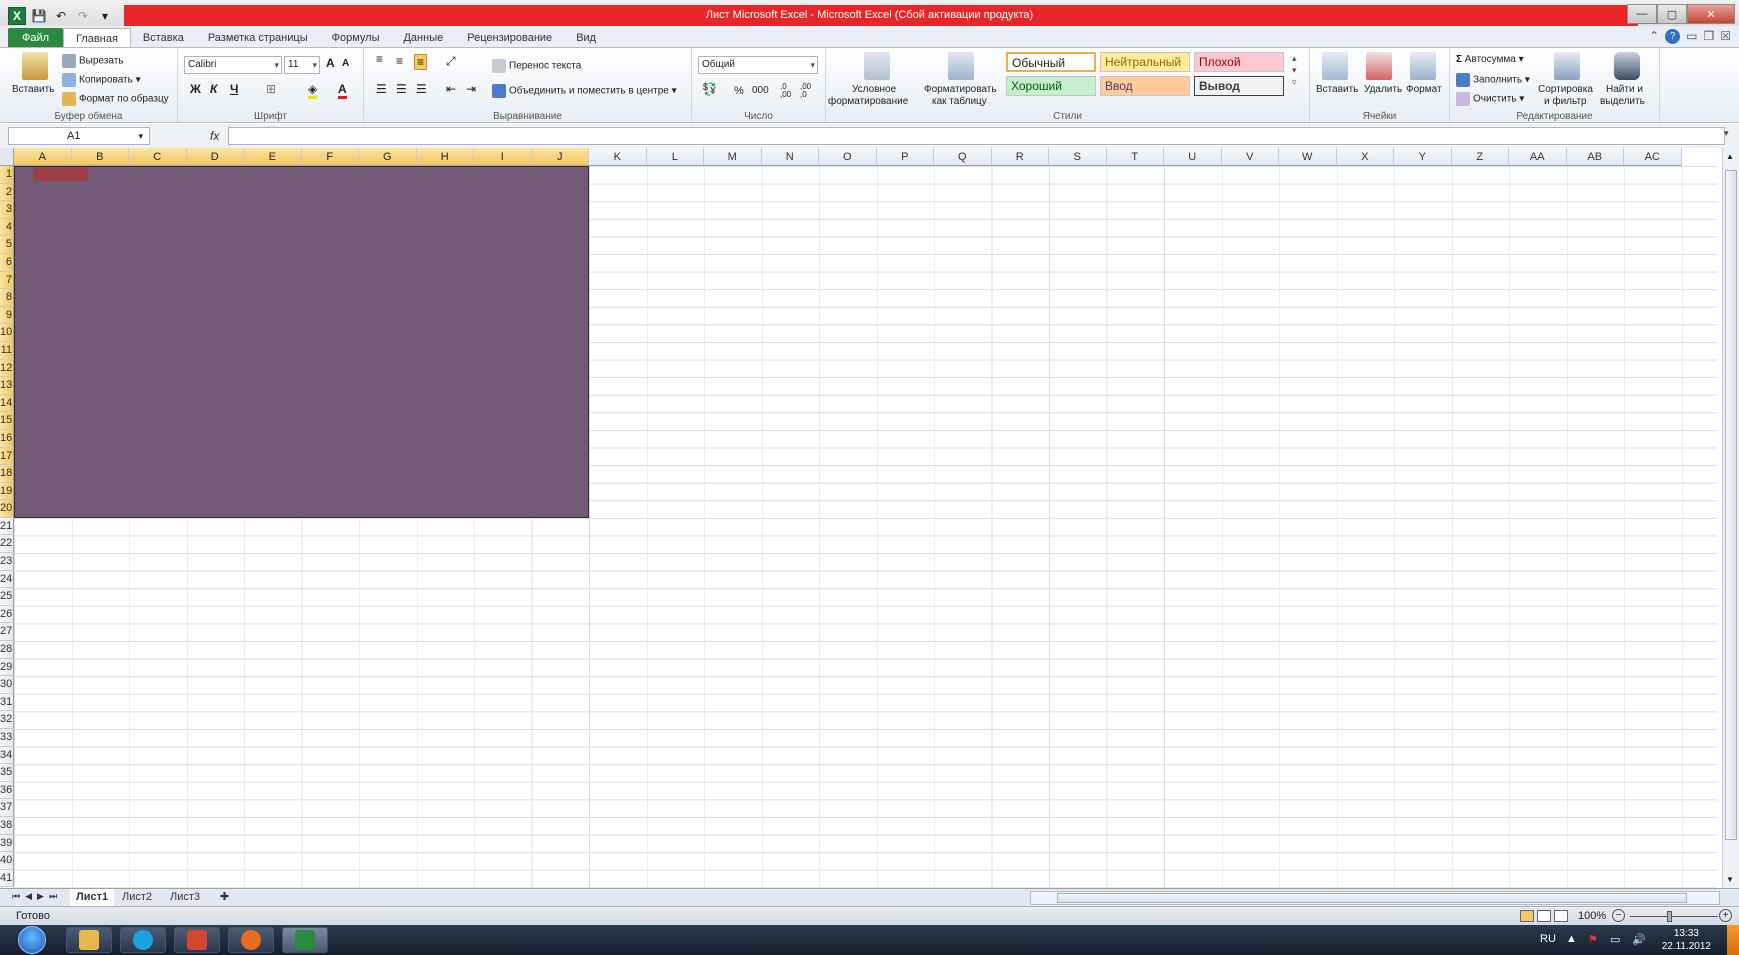 This screenshot has height=955, width=1739. Describe the element at coordinates (1335, 66) in the screenshot. I see `insert-cells-icon` at that location.